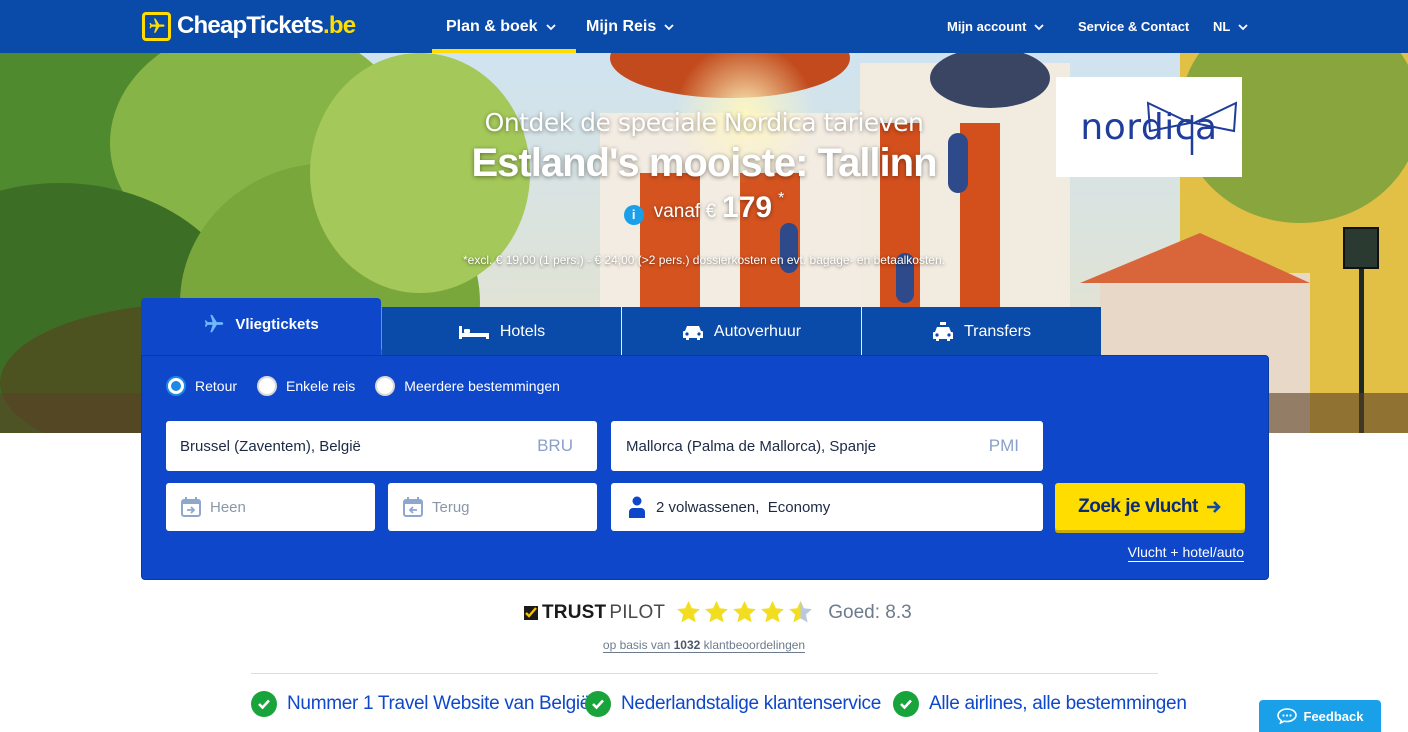  What do you see at coordinates (621, 26) in the screenshot?
I see `nav-mijn-reis-label: Mijn Reis` at bounding box center [621, 26].